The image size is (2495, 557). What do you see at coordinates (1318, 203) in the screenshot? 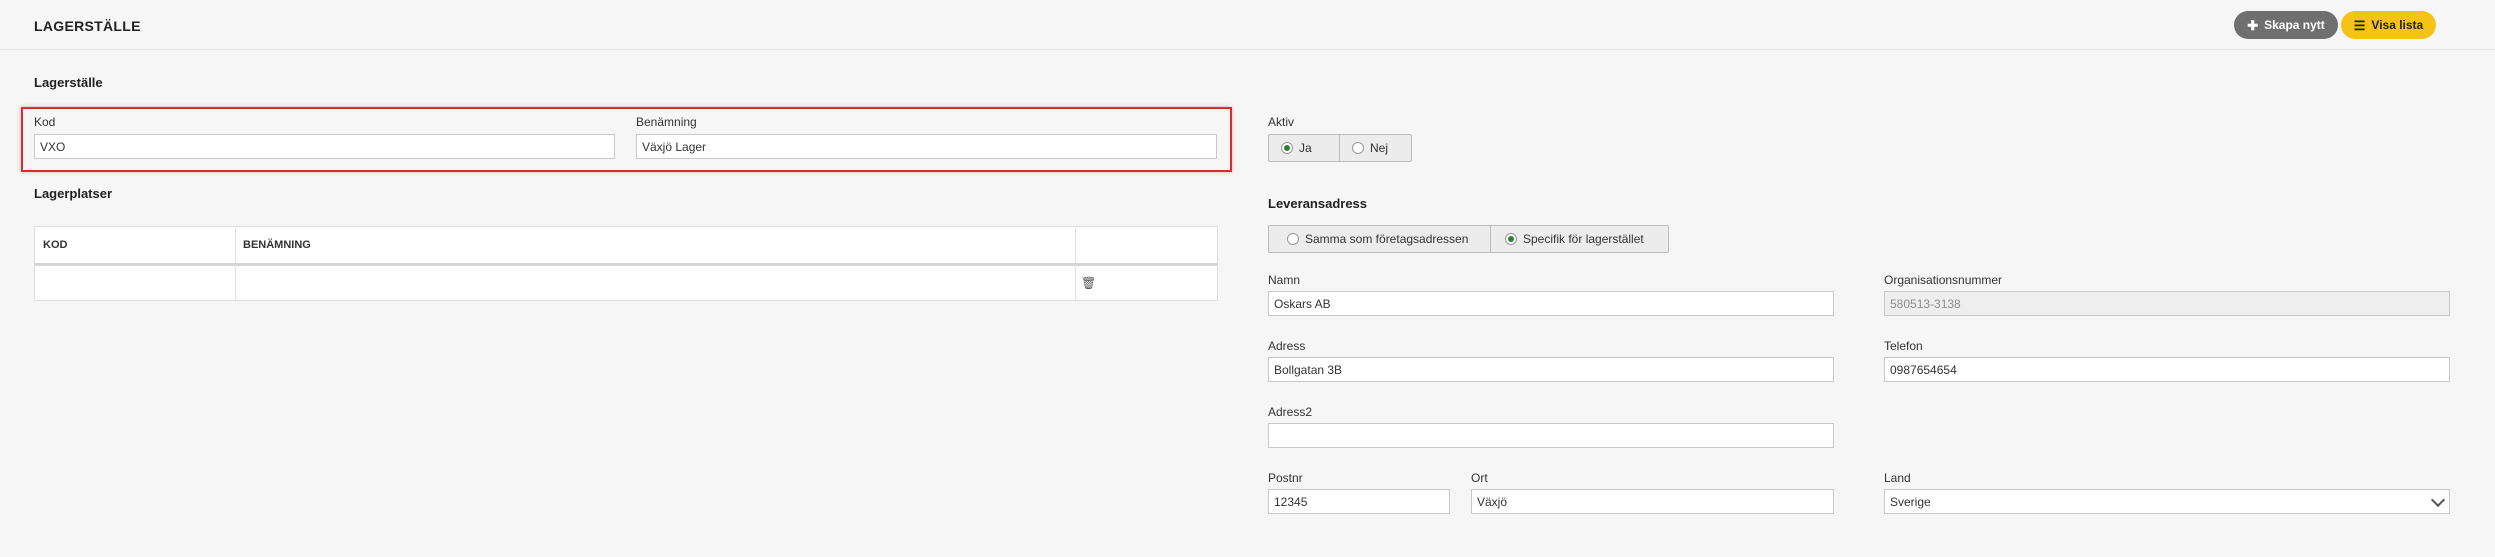
I see `section-title-leveransadress: Leveransadress` at bounding box center [1318, 203].